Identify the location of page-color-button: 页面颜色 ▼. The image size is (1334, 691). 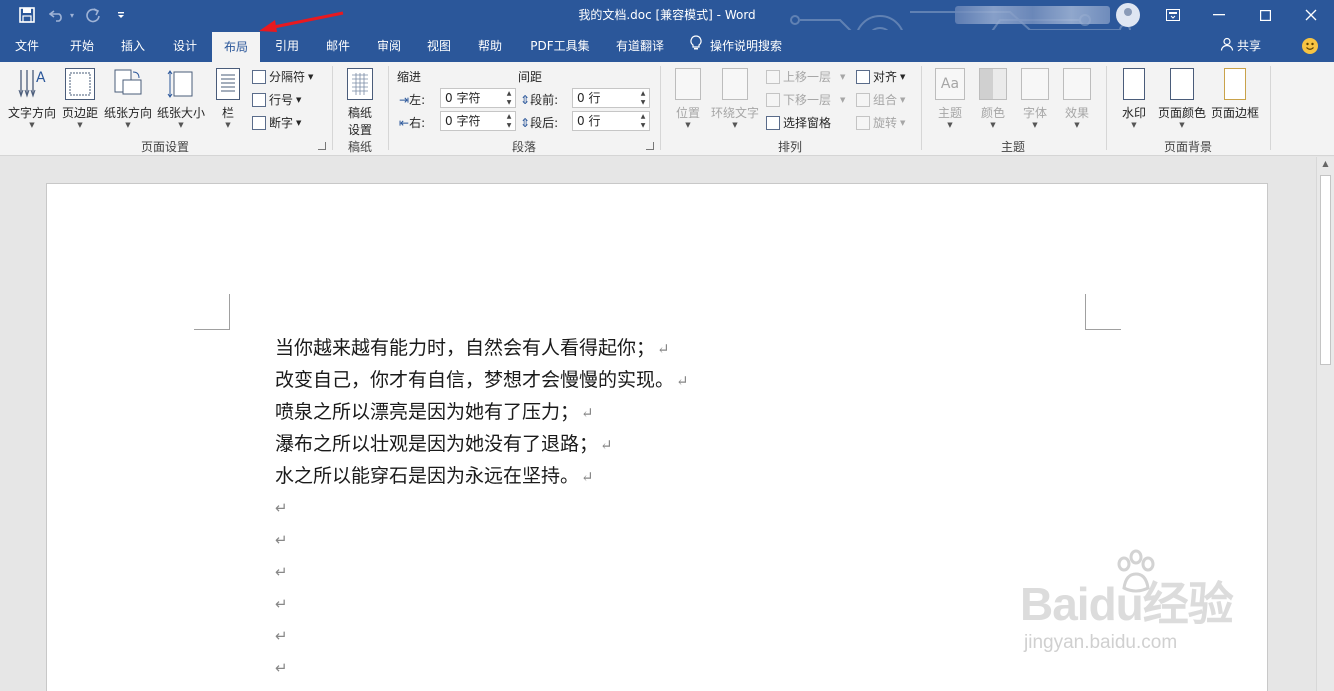
(1182, 98).